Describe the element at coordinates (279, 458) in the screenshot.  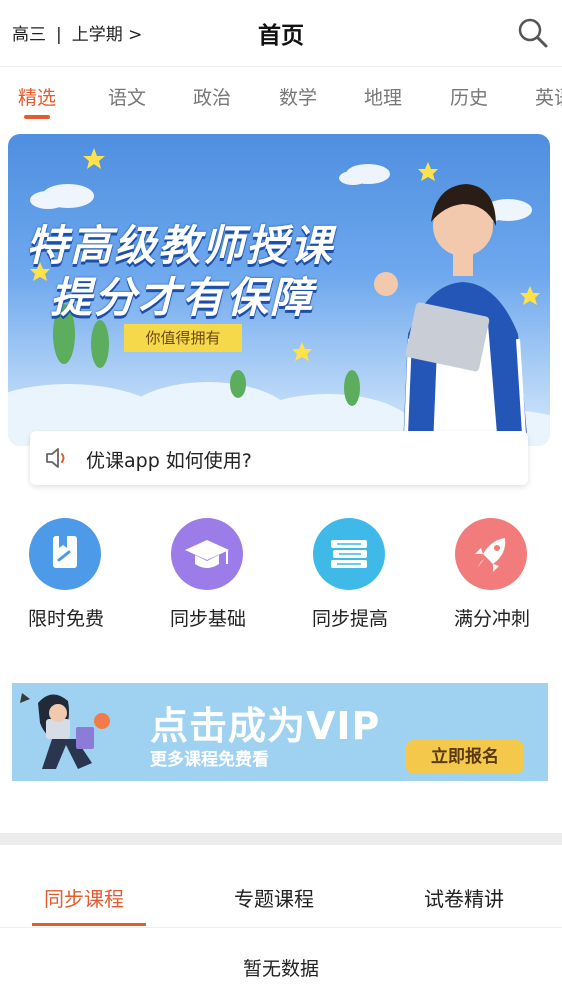
I see `notice-bar: 优课app 如何使用?` at that location.